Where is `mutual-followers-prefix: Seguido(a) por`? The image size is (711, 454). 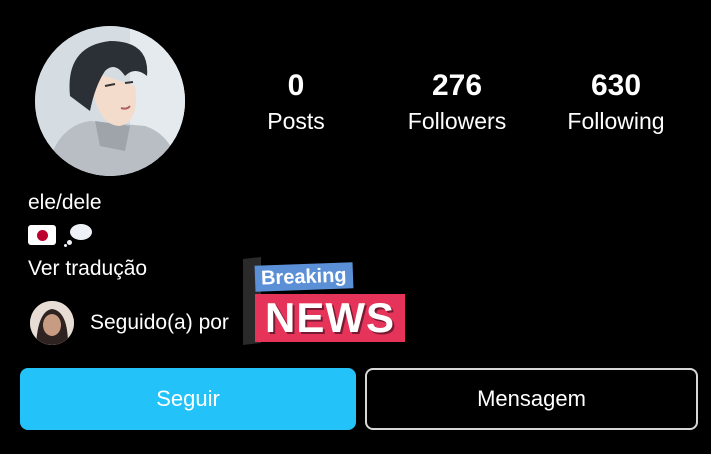 mutual-followers-prefix: Seguido(a) por is located at coordinates (159, 322).